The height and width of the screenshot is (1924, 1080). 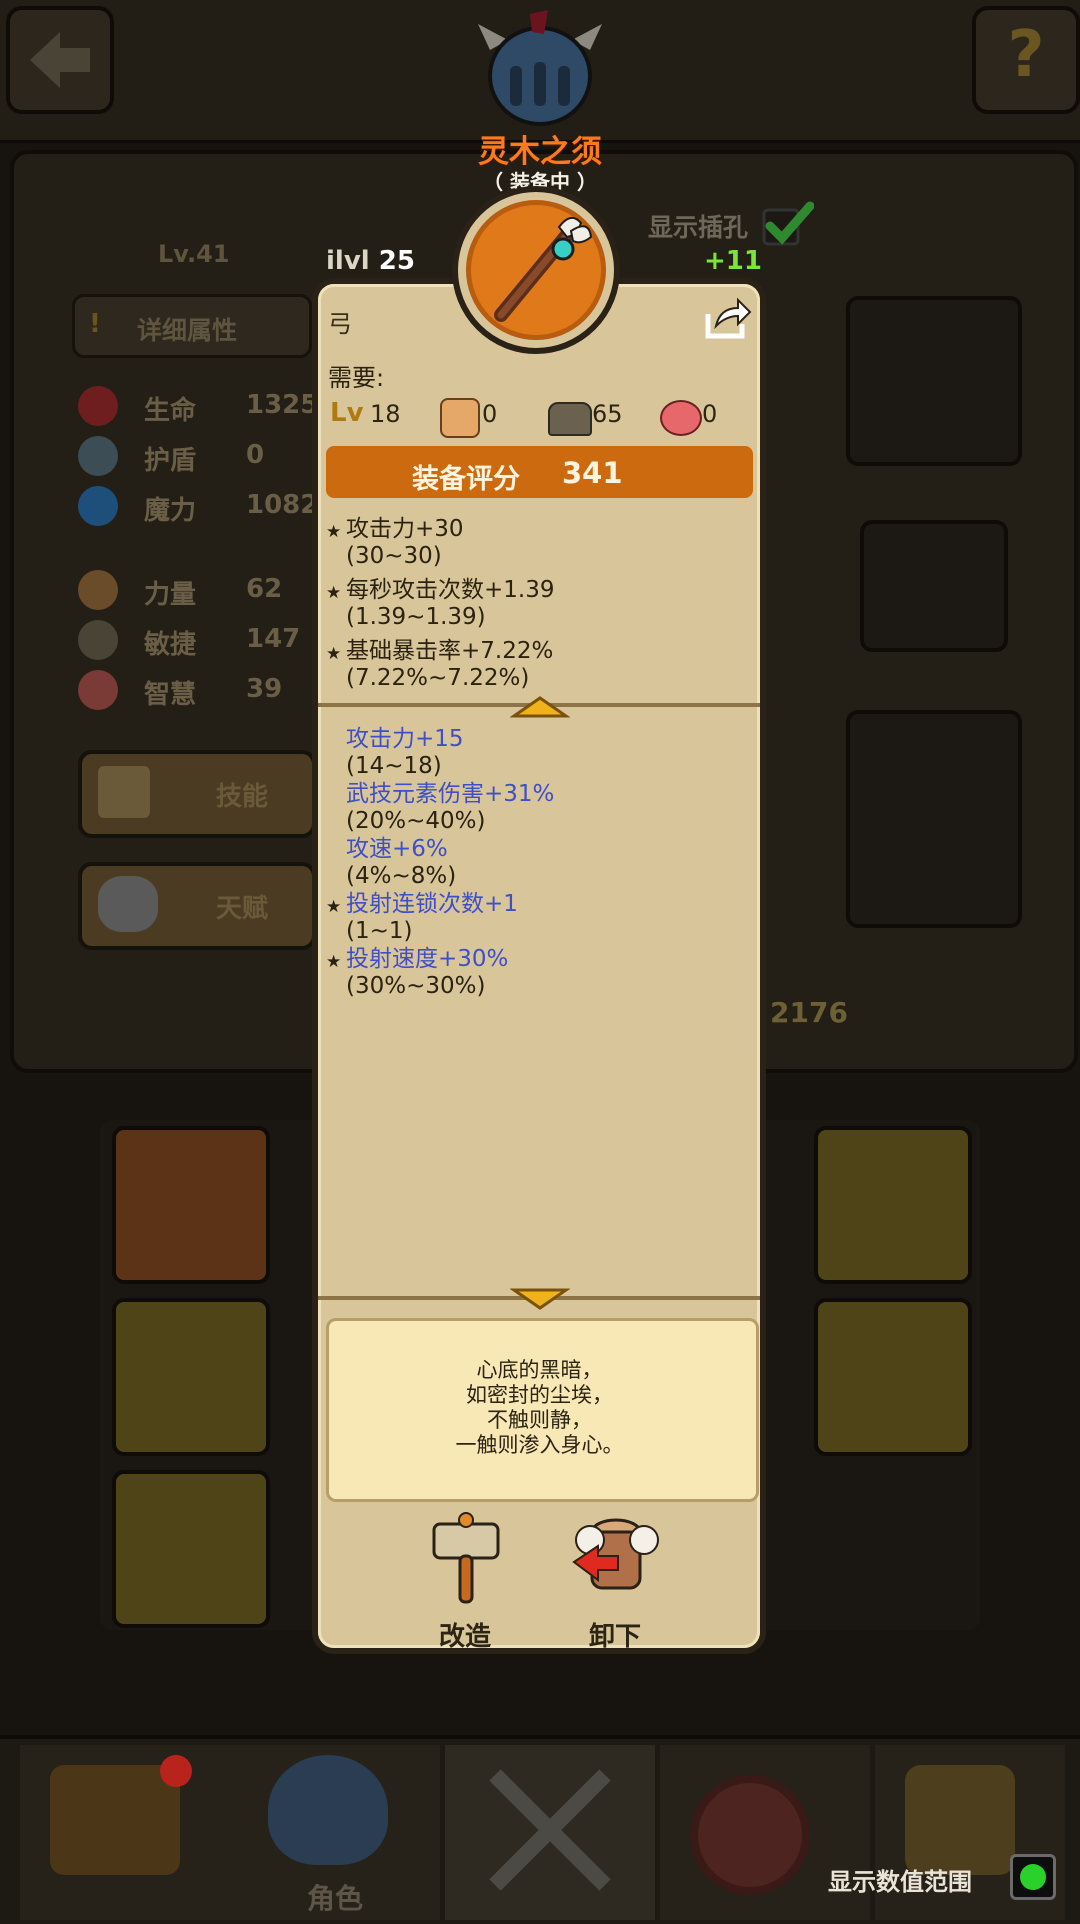 What do you see at coordinates (540, 1299) in the screenshot?
I see `expand-button` at bounding box center [540, 1299].